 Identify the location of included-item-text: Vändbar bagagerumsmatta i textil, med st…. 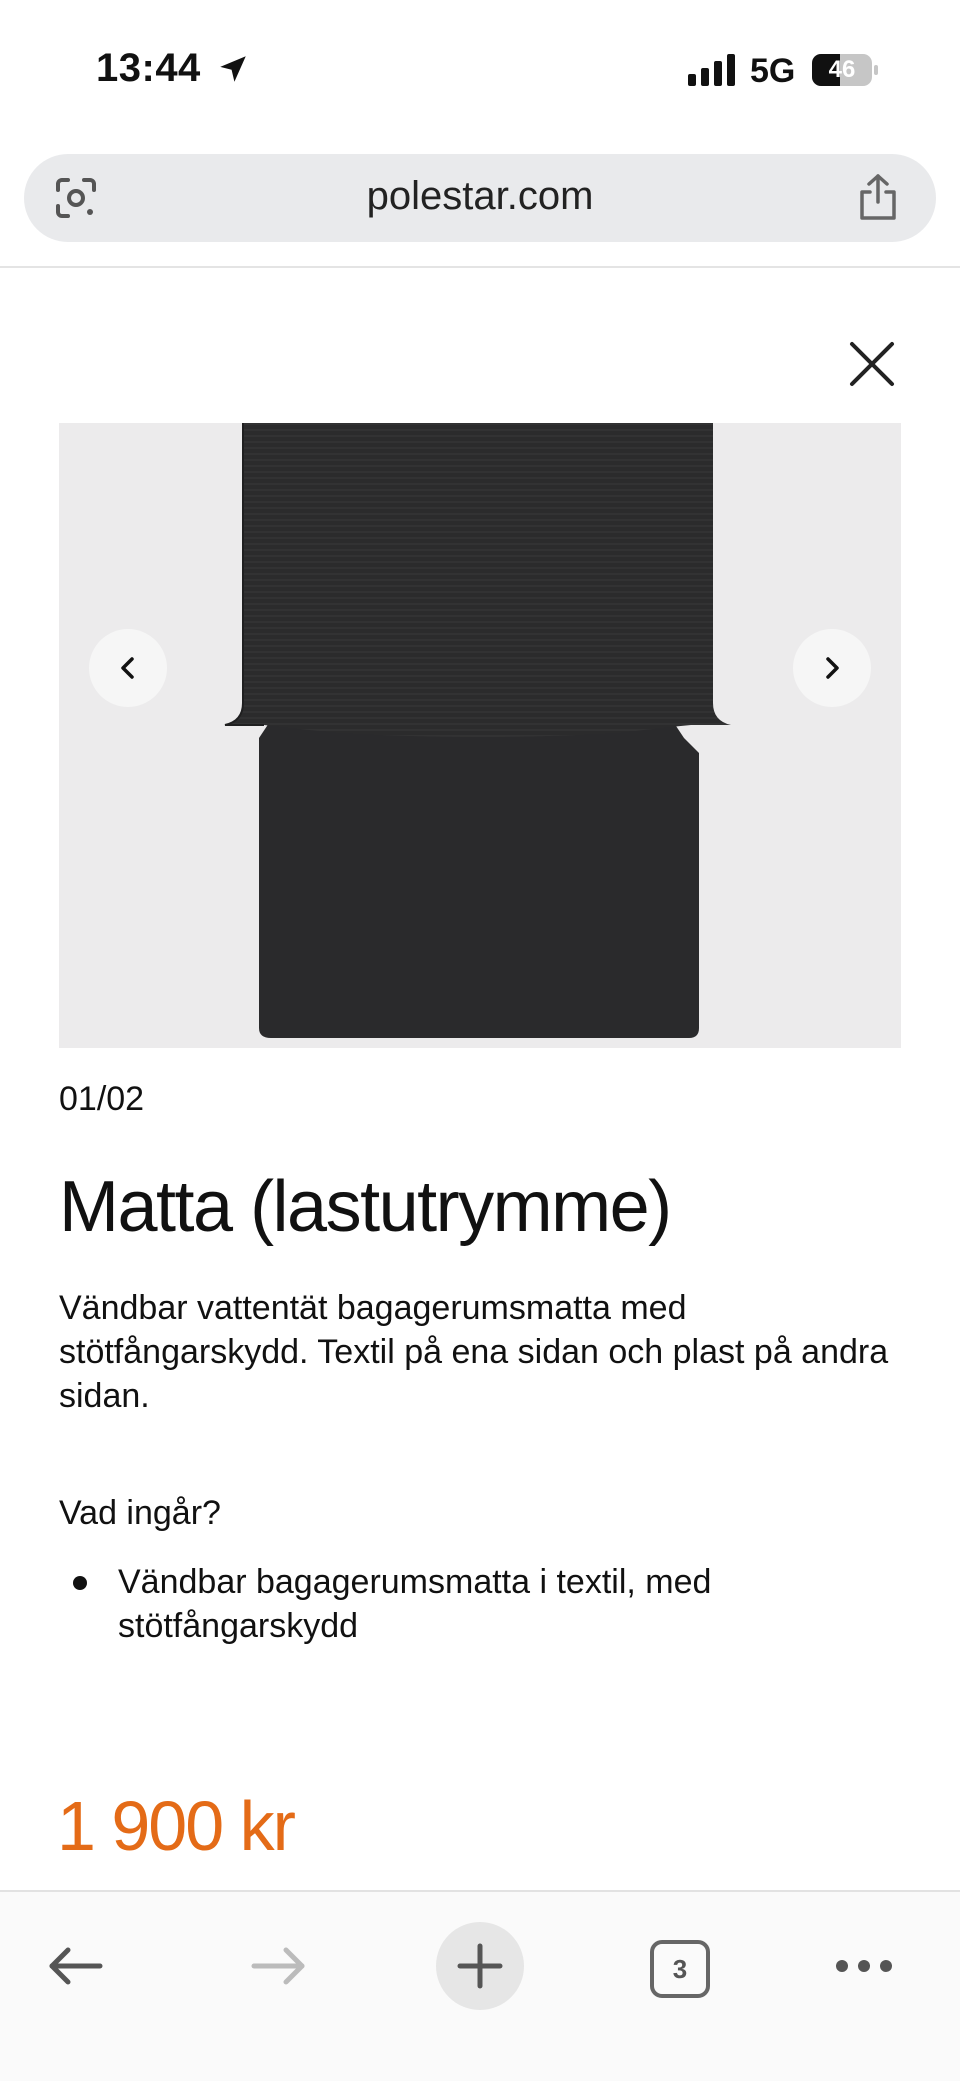
(415, 1604).